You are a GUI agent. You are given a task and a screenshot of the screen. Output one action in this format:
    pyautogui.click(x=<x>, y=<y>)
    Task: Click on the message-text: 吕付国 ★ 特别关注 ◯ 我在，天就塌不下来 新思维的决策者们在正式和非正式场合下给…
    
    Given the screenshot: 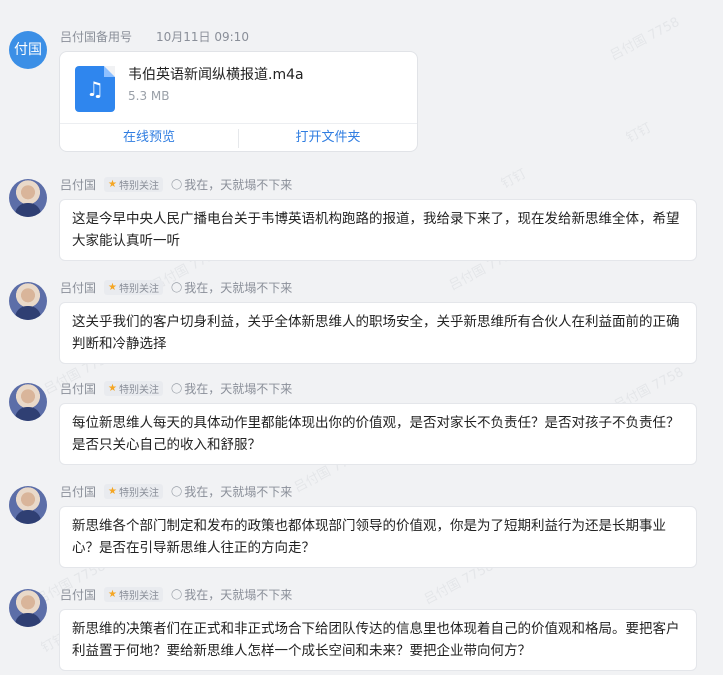 What is the action you would take?
    pyautogui.click(x=361, y=628)
    